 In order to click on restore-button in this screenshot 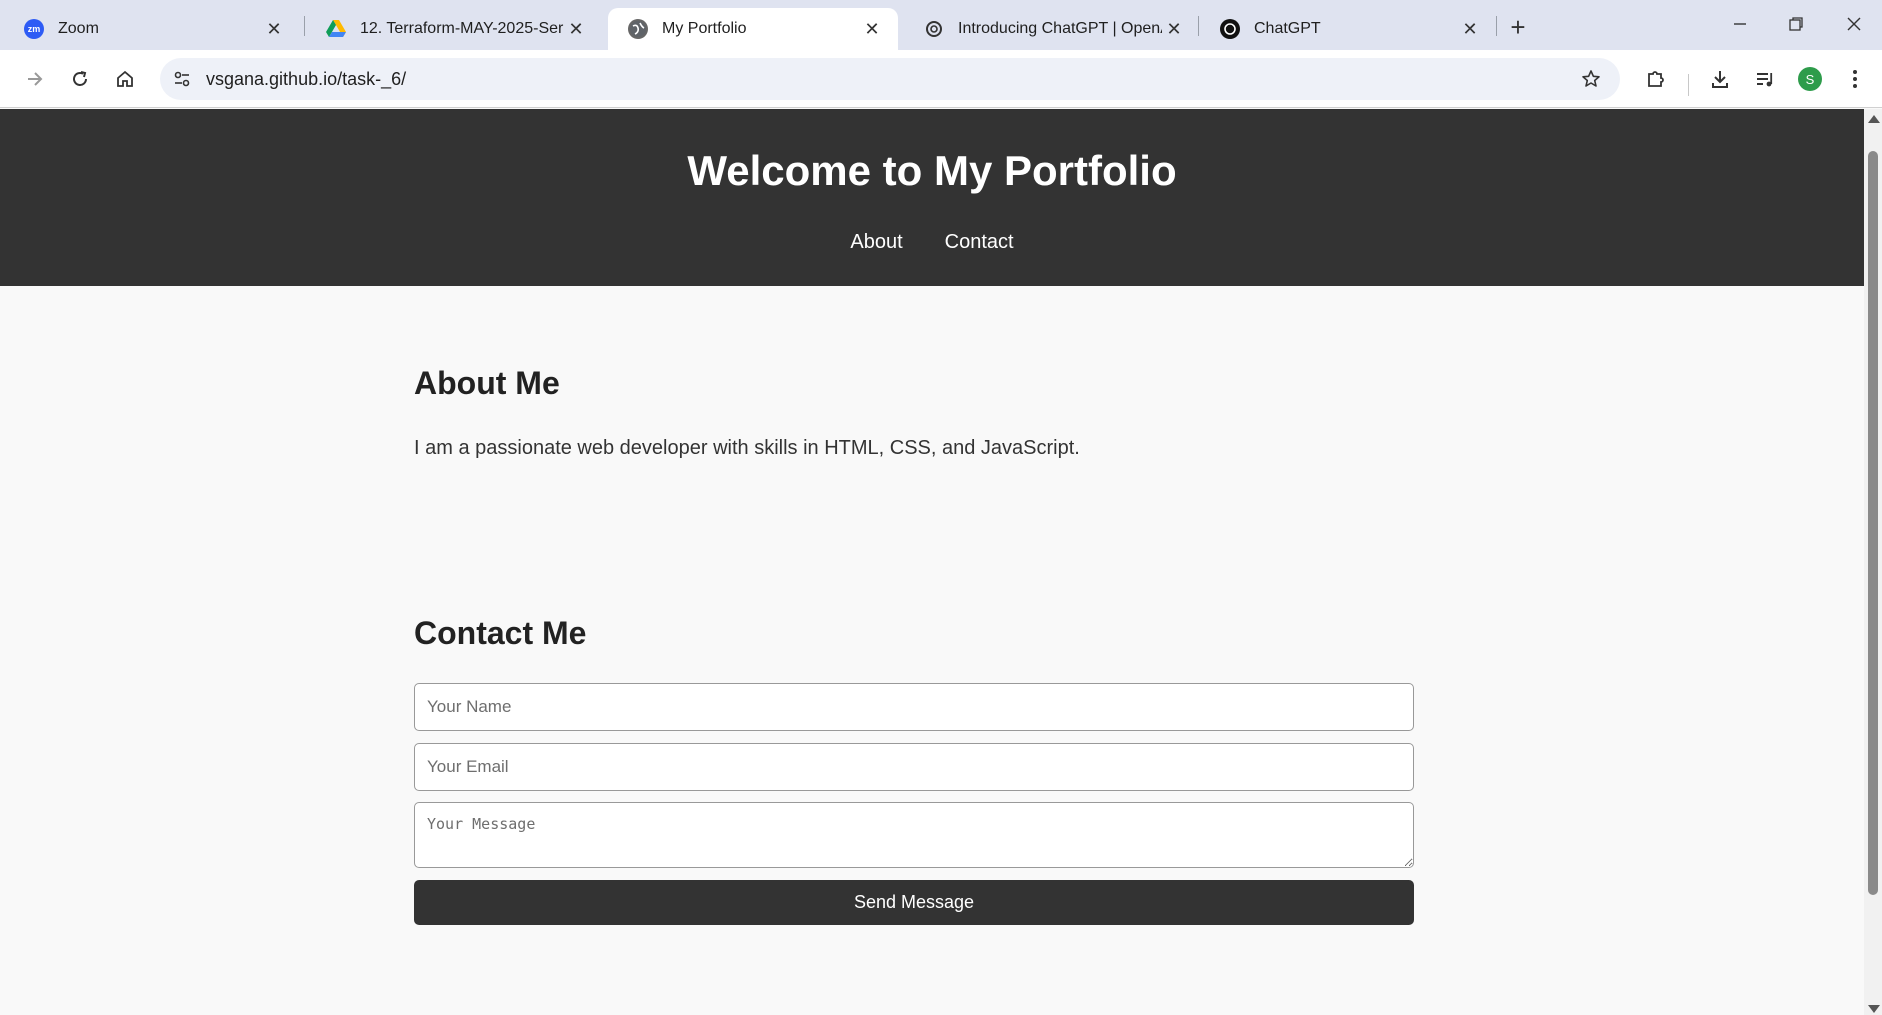, I will do `click(1796, 24)`.